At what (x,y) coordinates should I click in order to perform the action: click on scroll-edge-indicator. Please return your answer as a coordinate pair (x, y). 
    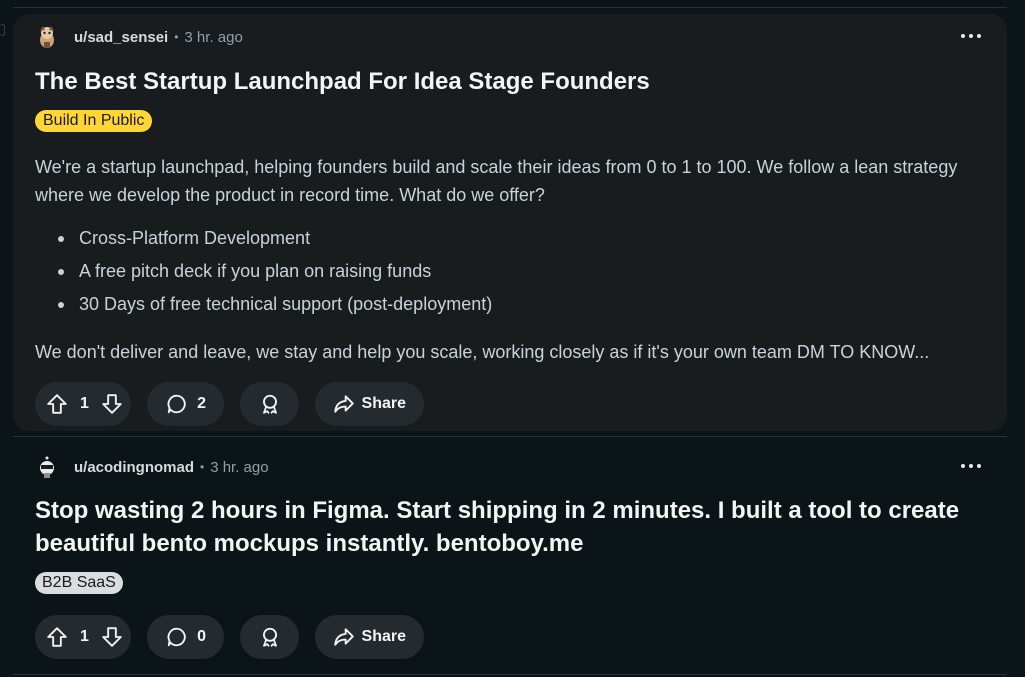
    Looking at the image, I should click on (2, 30).